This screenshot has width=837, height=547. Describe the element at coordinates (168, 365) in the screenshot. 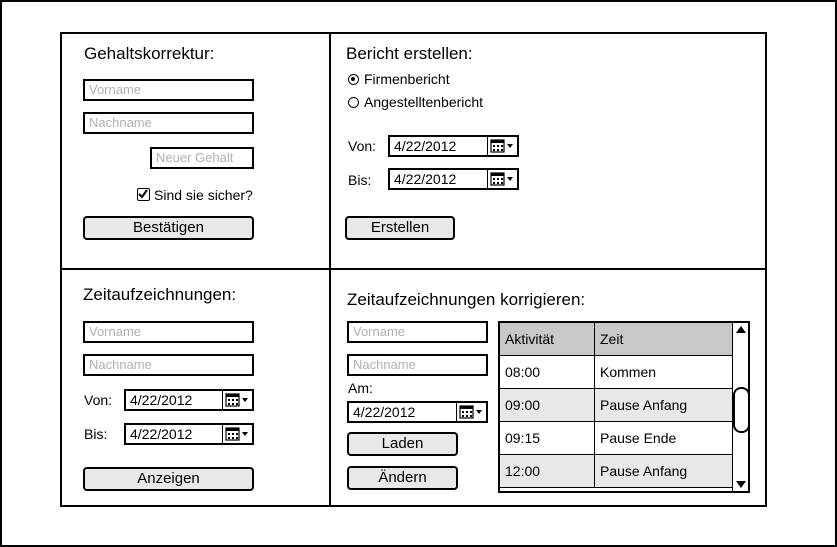

I see `records-last-name-input: Nachname` at that location.